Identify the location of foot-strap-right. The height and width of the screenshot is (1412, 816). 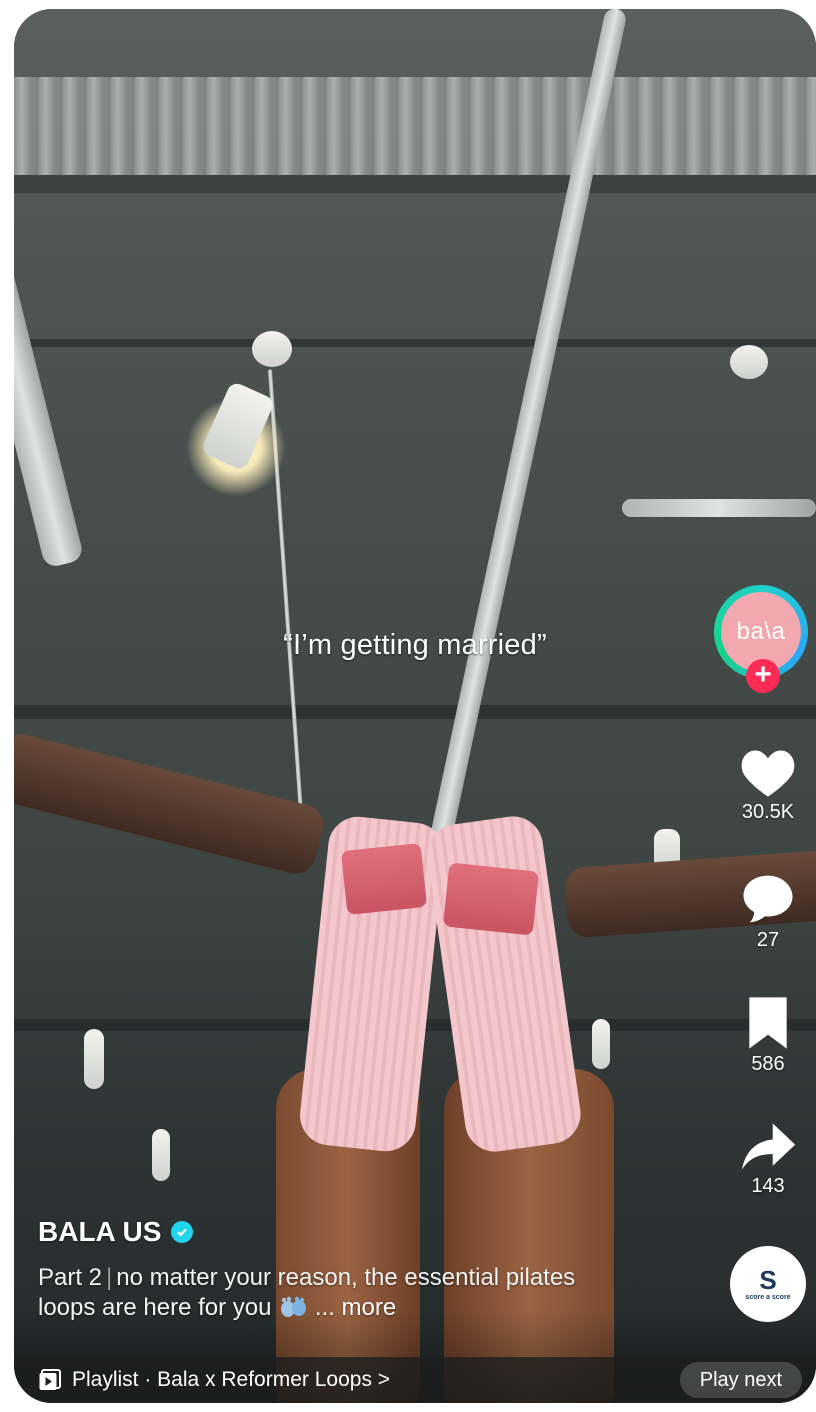
(491, 899).